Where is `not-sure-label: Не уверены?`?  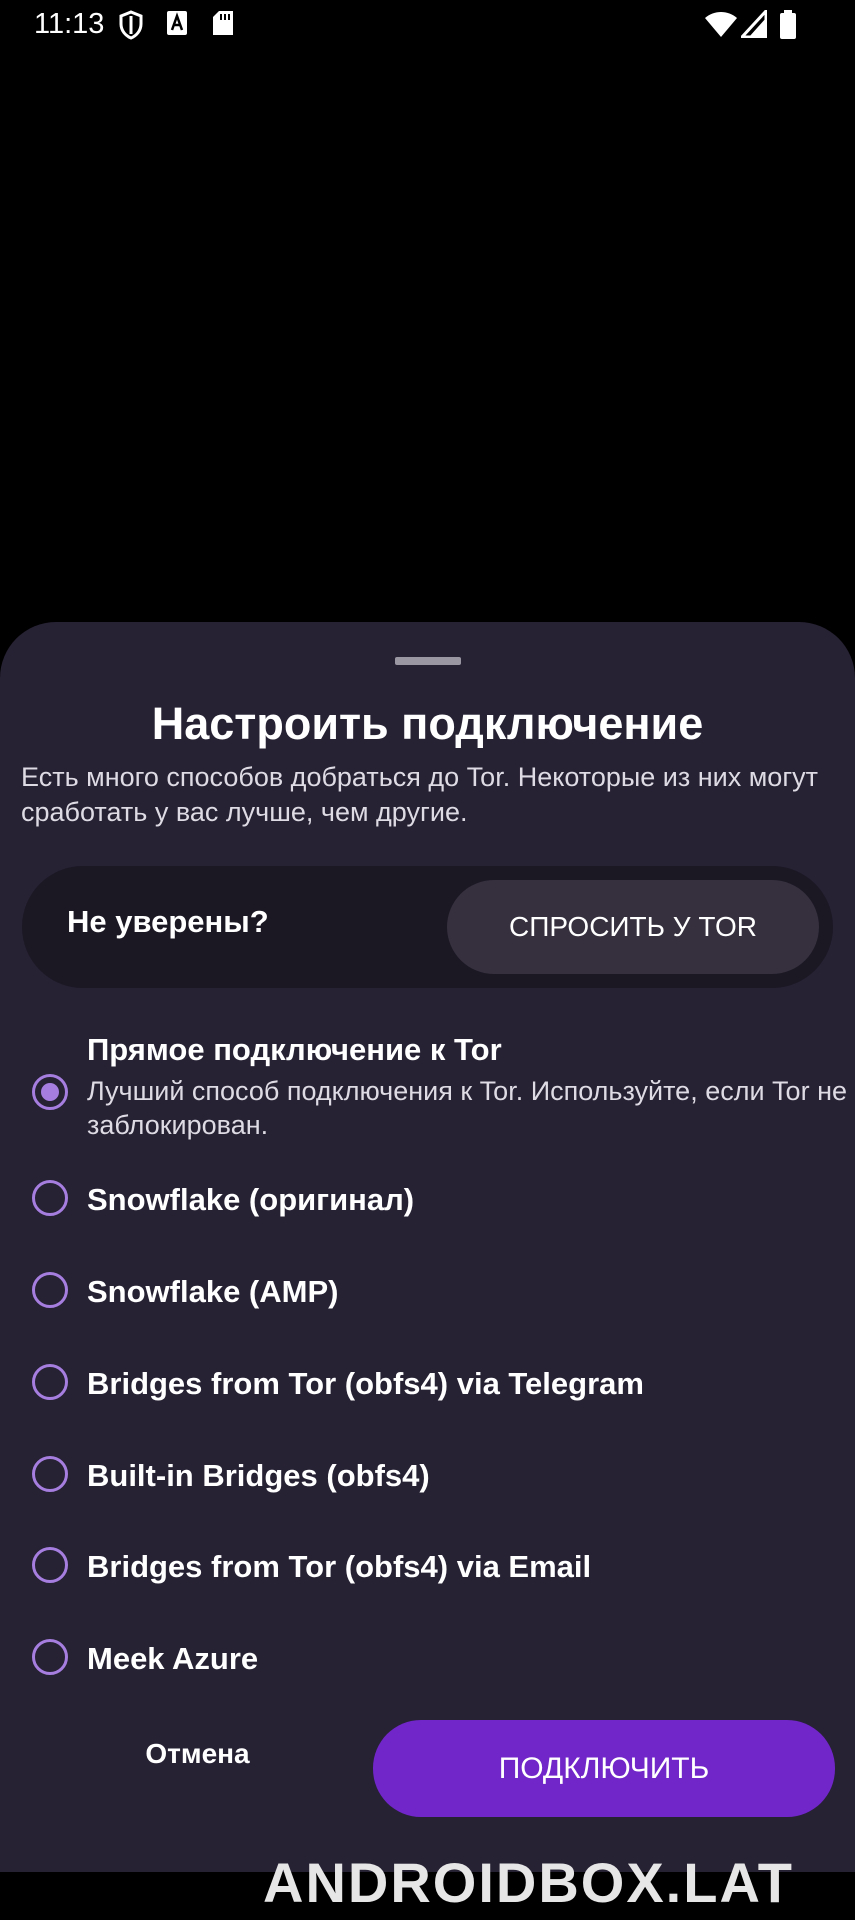
not-sure-label: Не уверены? is located at coordinates (168, 921).